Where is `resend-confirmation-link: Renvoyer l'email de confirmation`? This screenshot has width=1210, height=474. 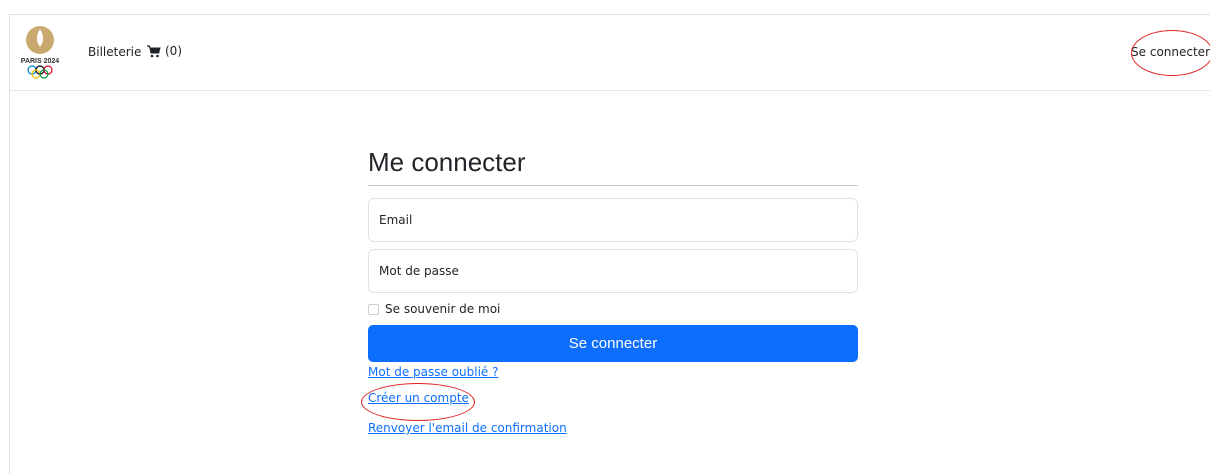
resend-confirmation-link: Renvoyer l'email de confirmation is located at coordinates (613, 428).